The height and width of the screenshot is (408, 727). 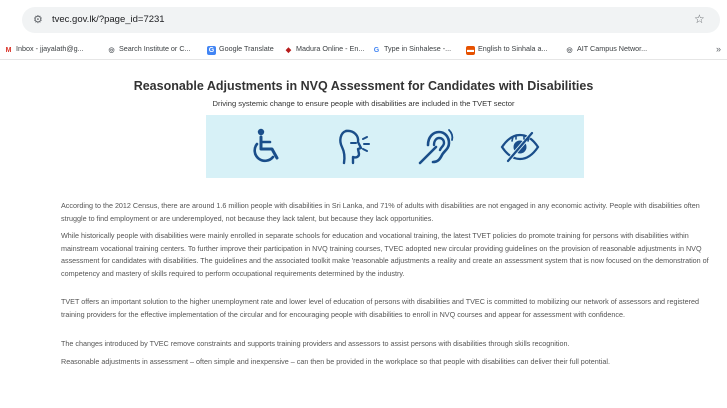 I want to click on address-bar: ⚙ tvec.gov.lk/?page_id=7231 ☆, so click(x=363, y=19).